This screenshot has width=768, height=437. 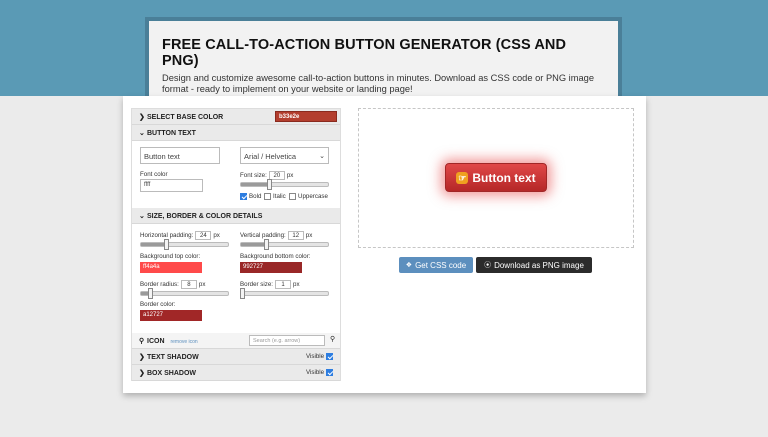 I want to click on text-shadow-visible-checkbox: Visible, so click(x=320, y=356).